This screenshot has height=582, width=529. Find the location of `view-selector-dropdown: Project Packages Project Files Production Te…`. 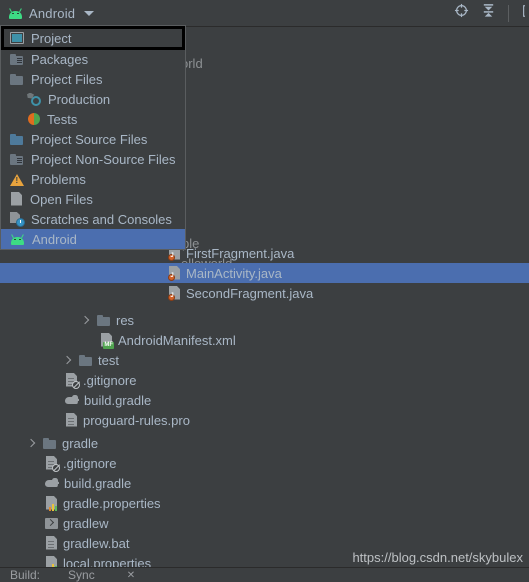

view-selector-dropdown: Project Packages Project Files Production Te… is located at coordinates (93, 137).